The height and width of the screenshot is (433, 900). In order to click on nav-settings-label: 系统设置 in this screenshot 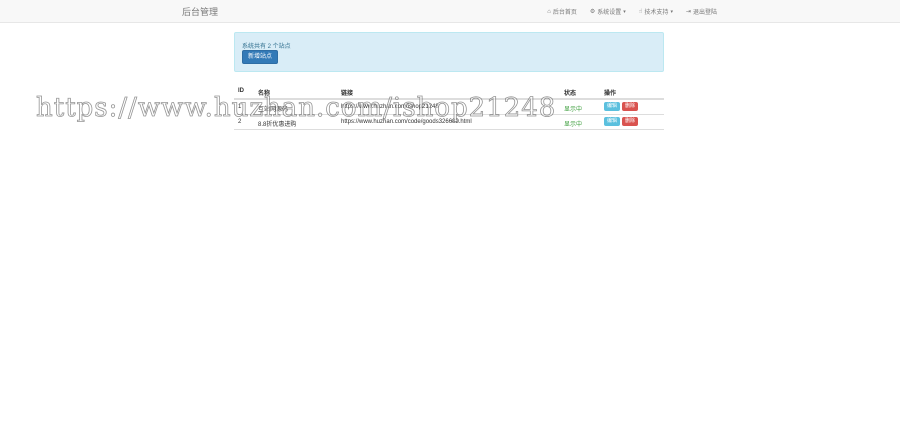, I will do `click(609, 13)`.